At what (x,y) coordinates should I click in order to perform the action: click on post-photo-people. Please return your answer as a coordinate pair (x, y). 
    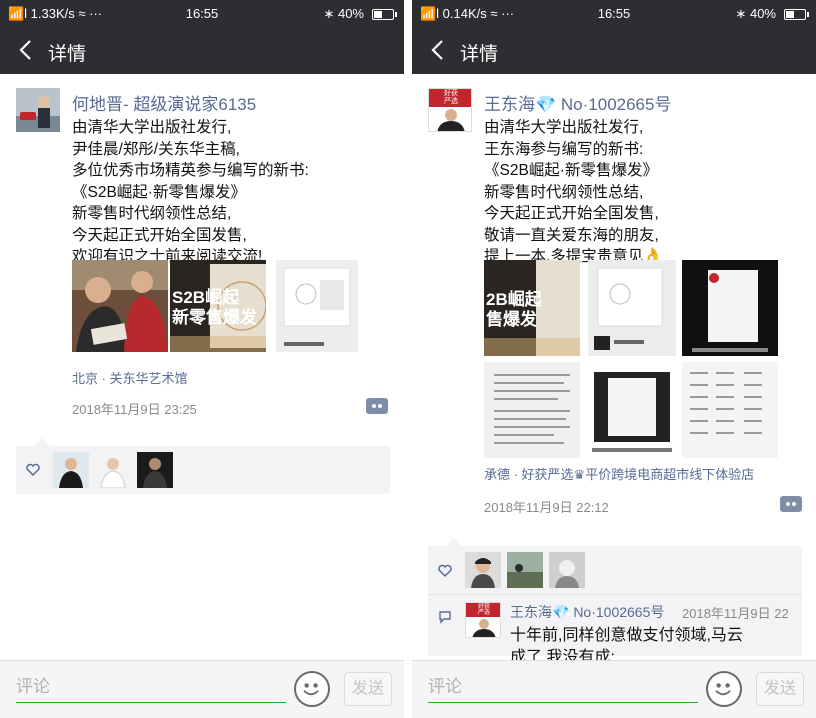
    Looking at the image, I should click on (120, 306).